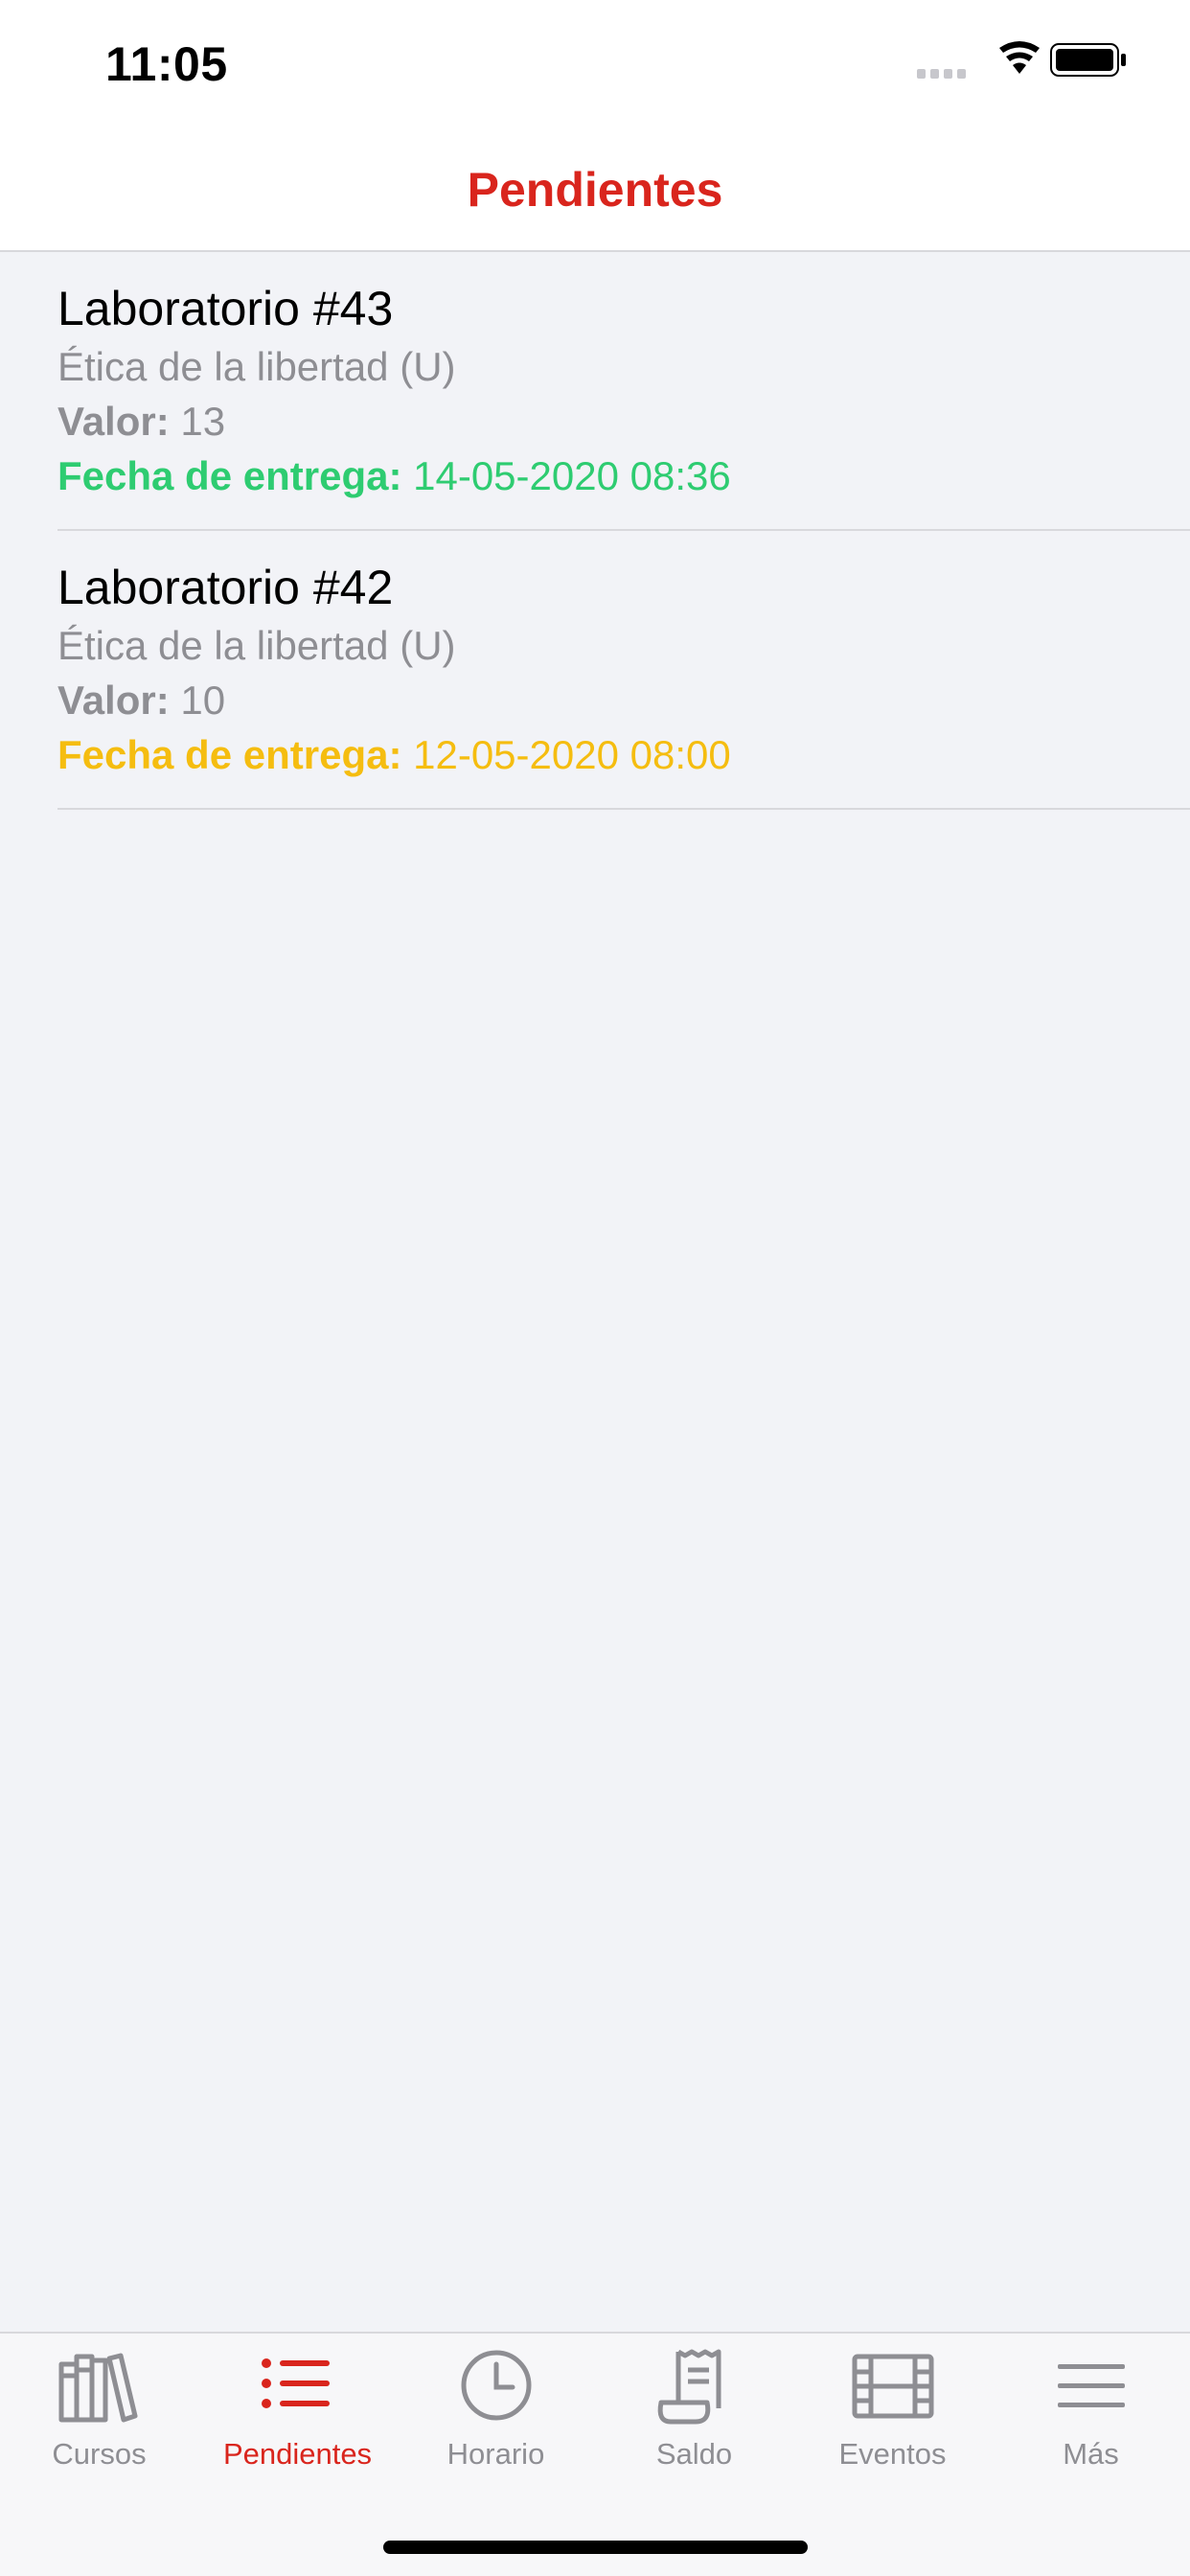  Describe the element at coordinates (297, 2454) in the screenshot. I see `tab-label: Pendientes` at that location.